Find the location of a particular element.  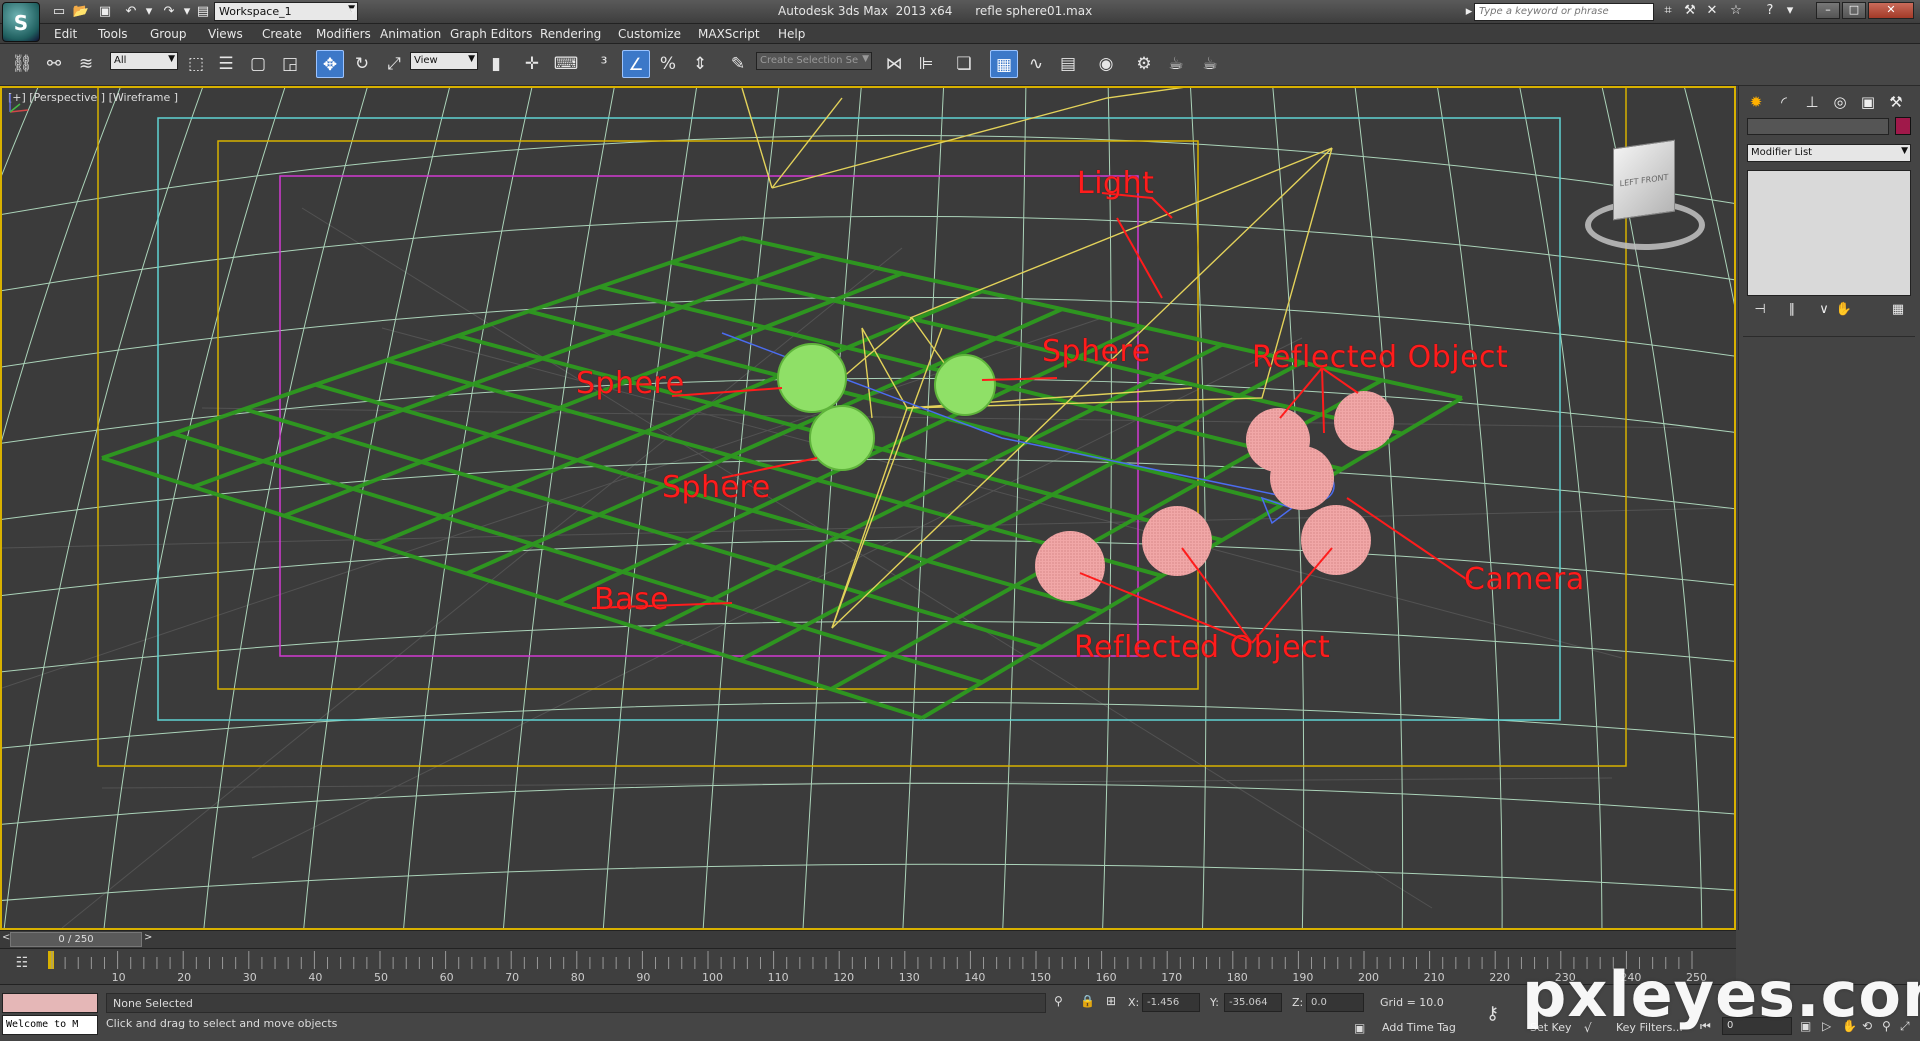

make-unique-icon: ∨ is located at coordinates (1824, 312).